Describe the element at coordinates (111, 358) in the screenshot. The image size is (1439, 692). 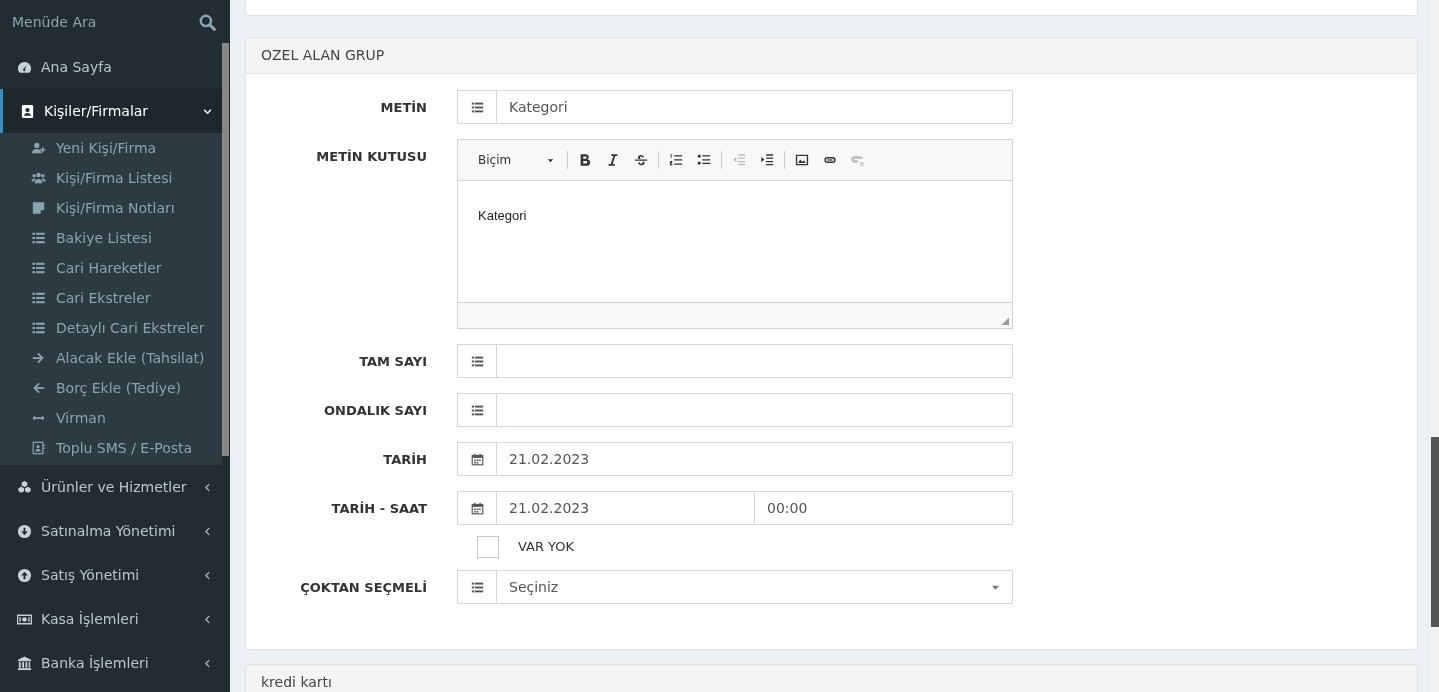
I see `sidebar-subitem: Alacak Ekle (Tahsilat)` at that location.